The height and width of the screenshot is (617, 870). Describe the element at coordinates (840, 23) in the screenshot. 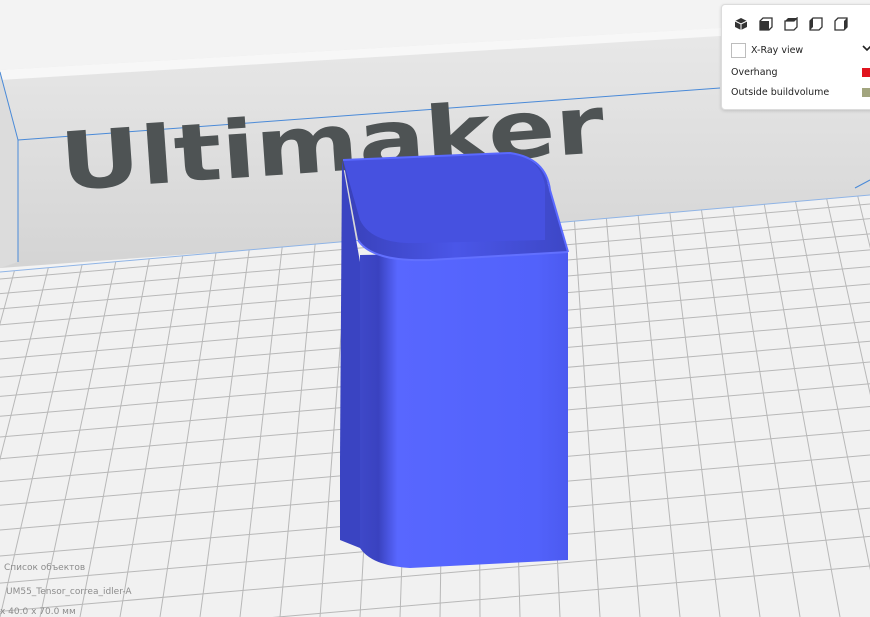

I see `right-view-icon` at that location.